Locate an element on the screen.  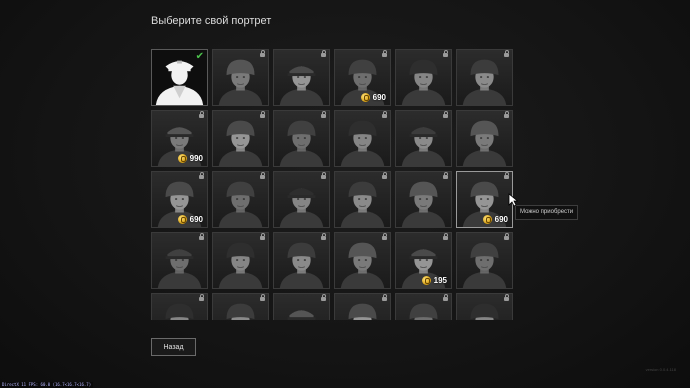
version-label: version 0.0.4.118 is located at coordinates (660, 369).